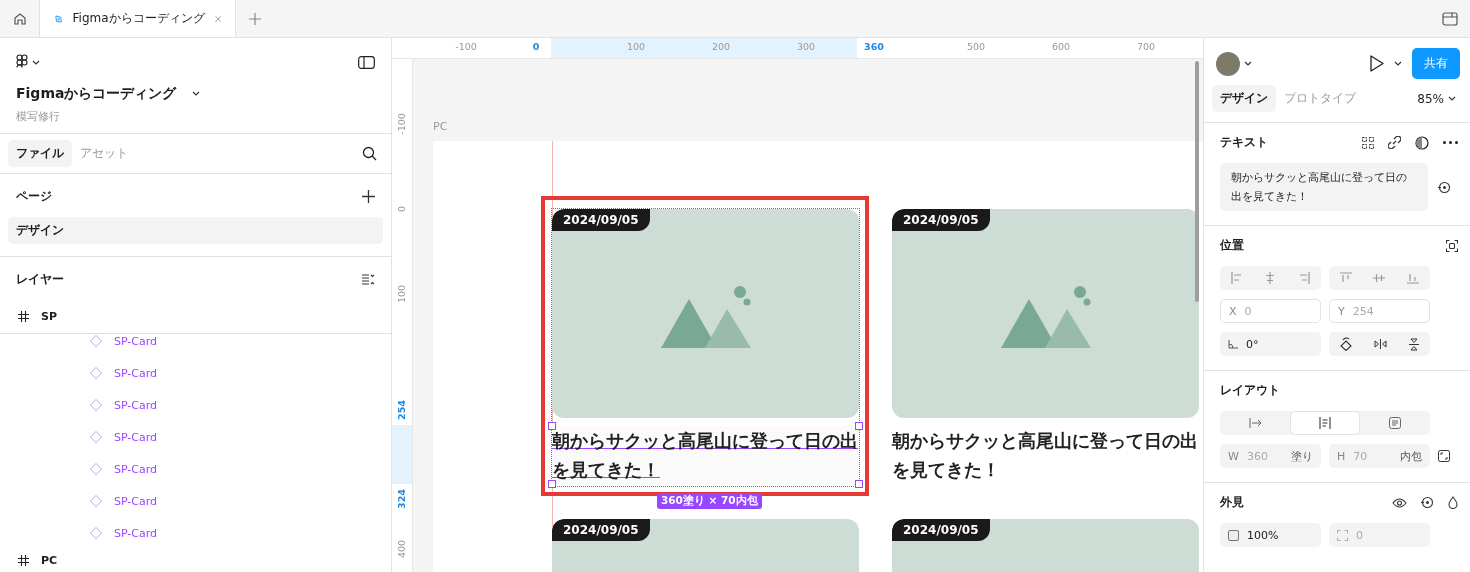 The width and height of the screenshot is (1470, 572). What do you see at coordinates (402, 454) in the screenshot?
I see `ruler-selection-band` at bounding box center [402, 454].